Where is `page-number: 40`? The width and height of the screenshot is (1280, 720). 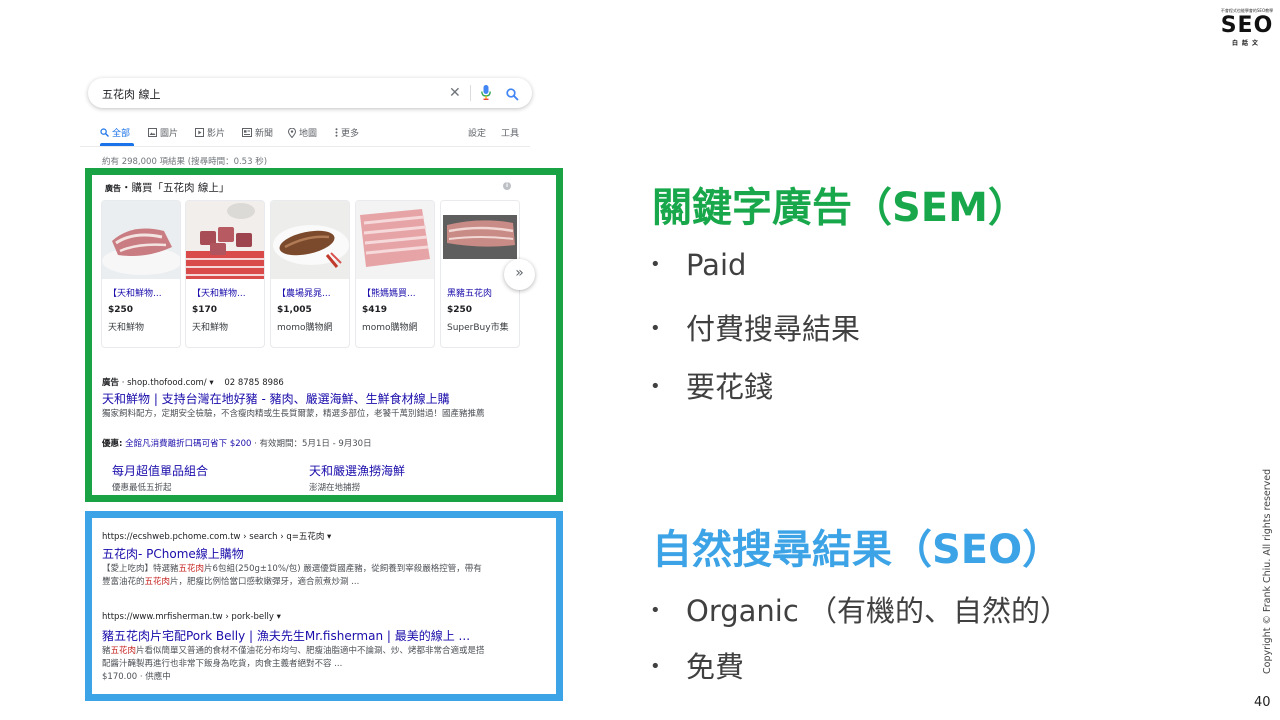
page-number: 40 is located at coordinates (1262, 702).